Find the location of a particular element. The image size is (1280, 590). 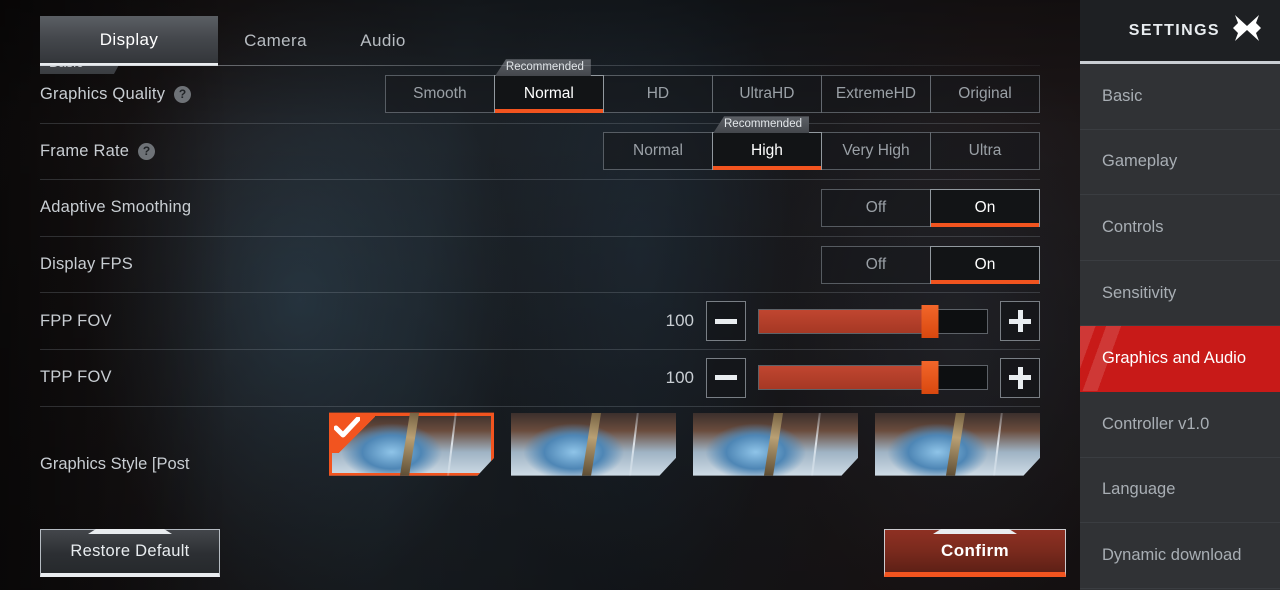

row-label-adaptive-smoothing: Adaptive Smoothing is located at coordinates (115, 207).